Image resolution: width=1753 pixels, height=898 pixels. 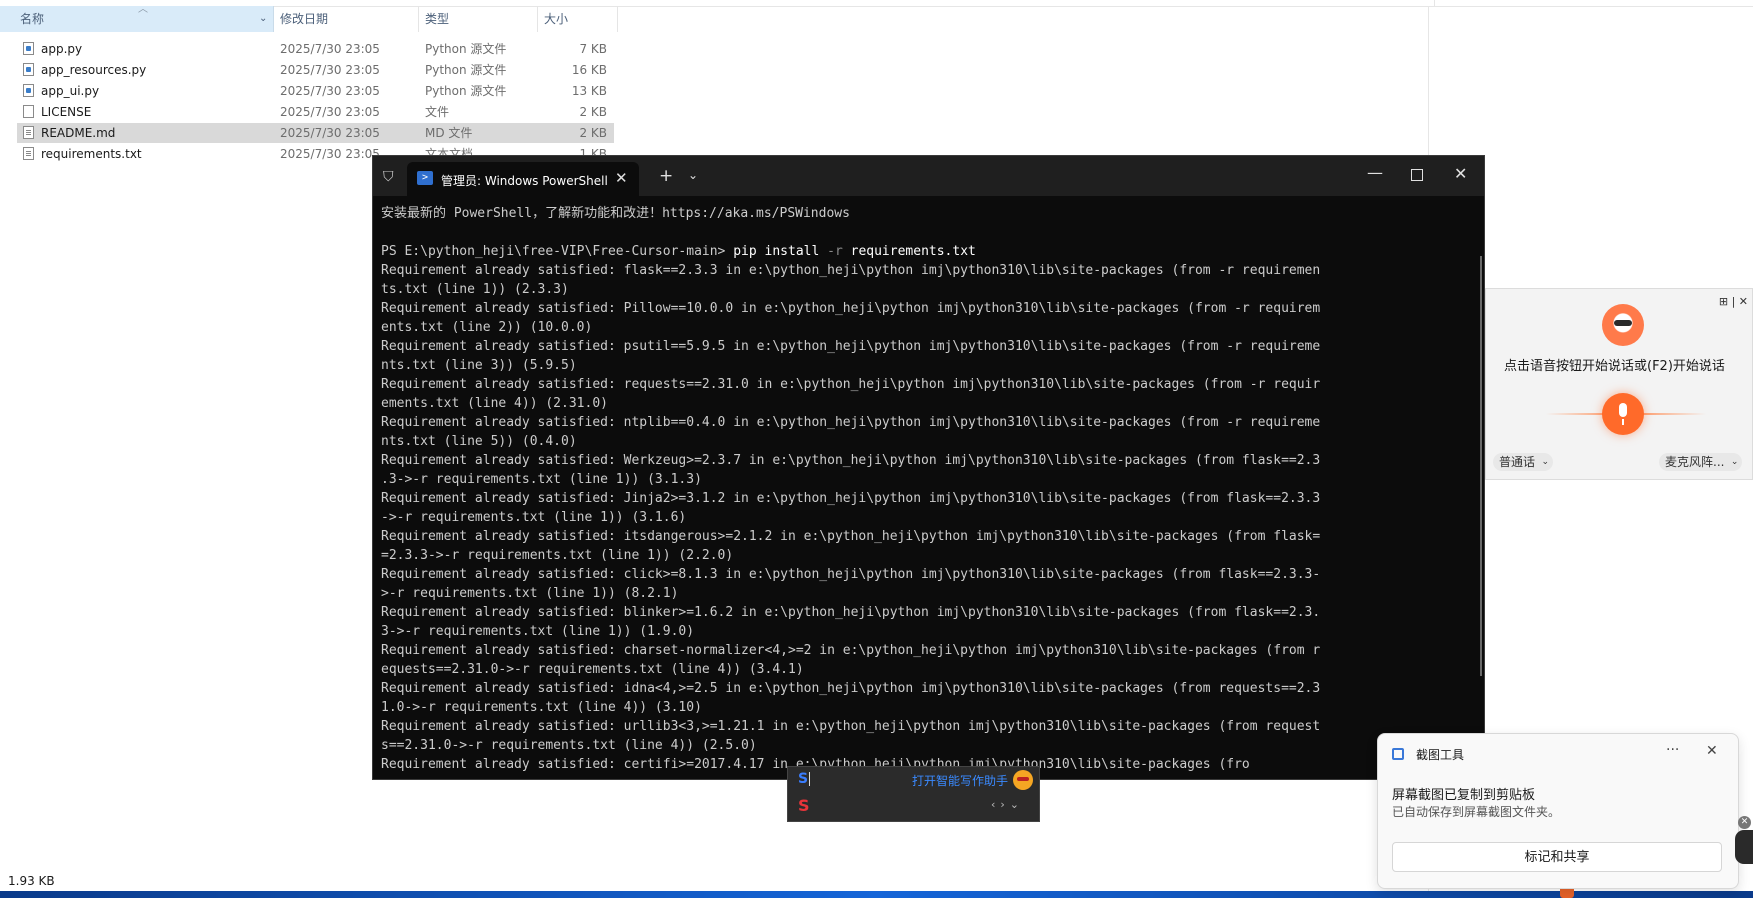 I want to click on sogou-icon: S, so click(x=803, y=779).